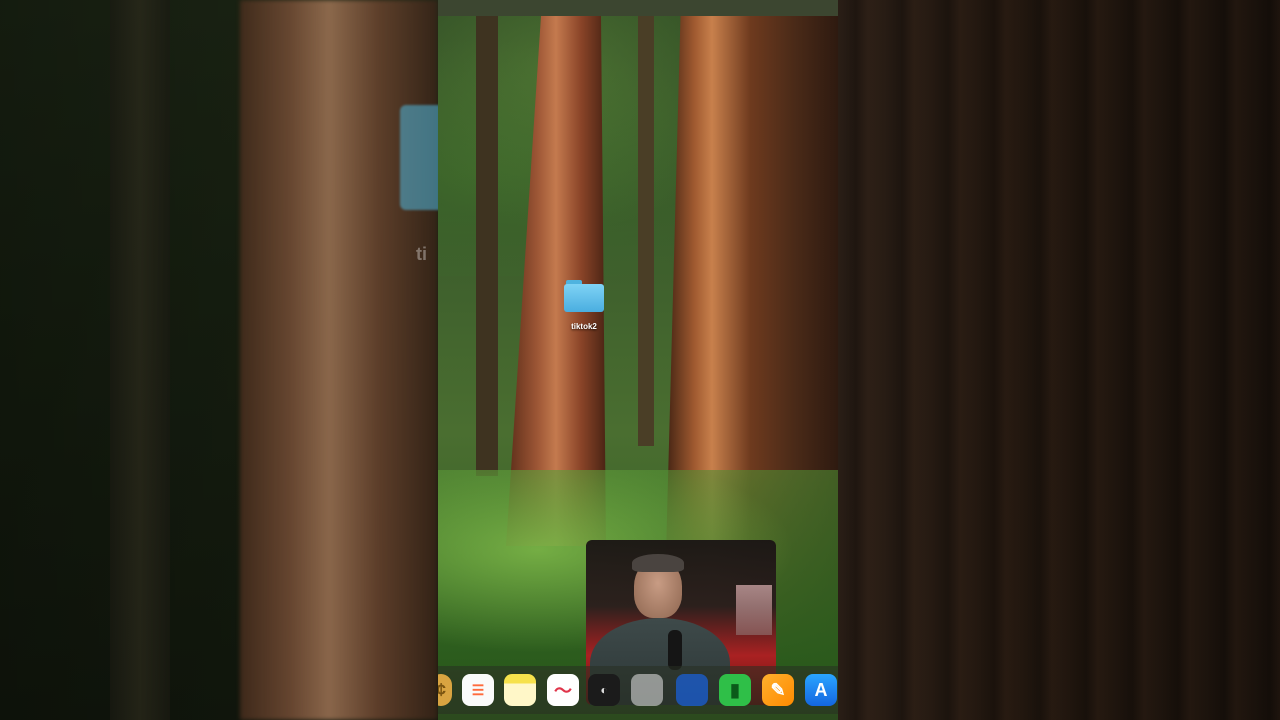  What do you see at coordinates (584, 296) in the screenshot?
I see `folder-icon` at bounding box center [584, 296].